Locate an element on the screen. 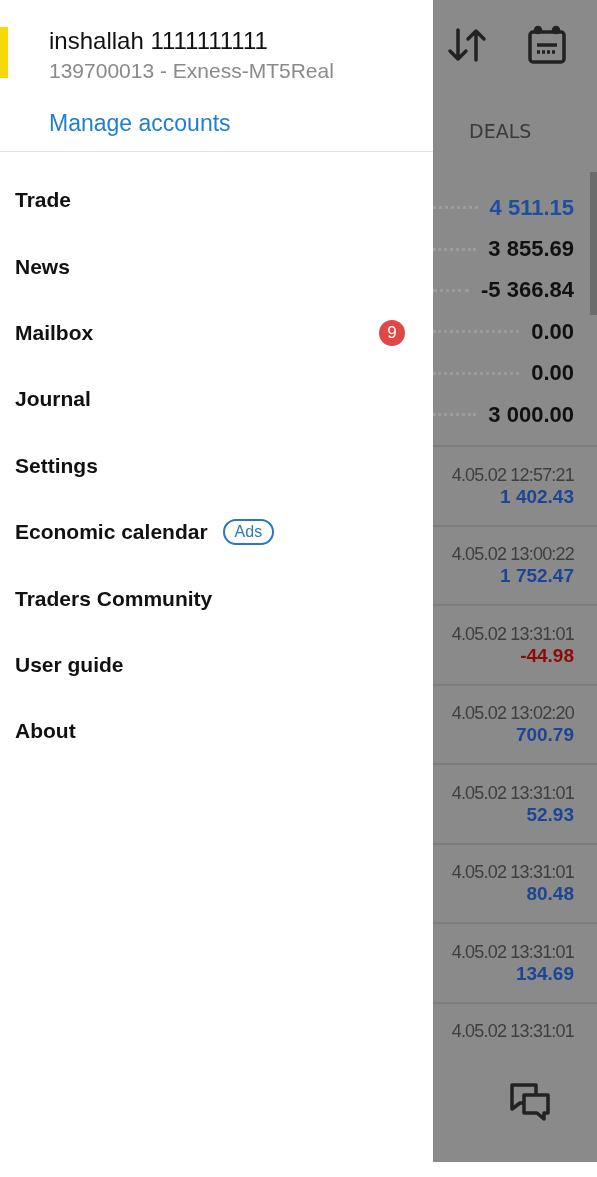 The width and height of the screenshot is (597, 1177). menu-item: Trade is located at coordinates (216, 200).